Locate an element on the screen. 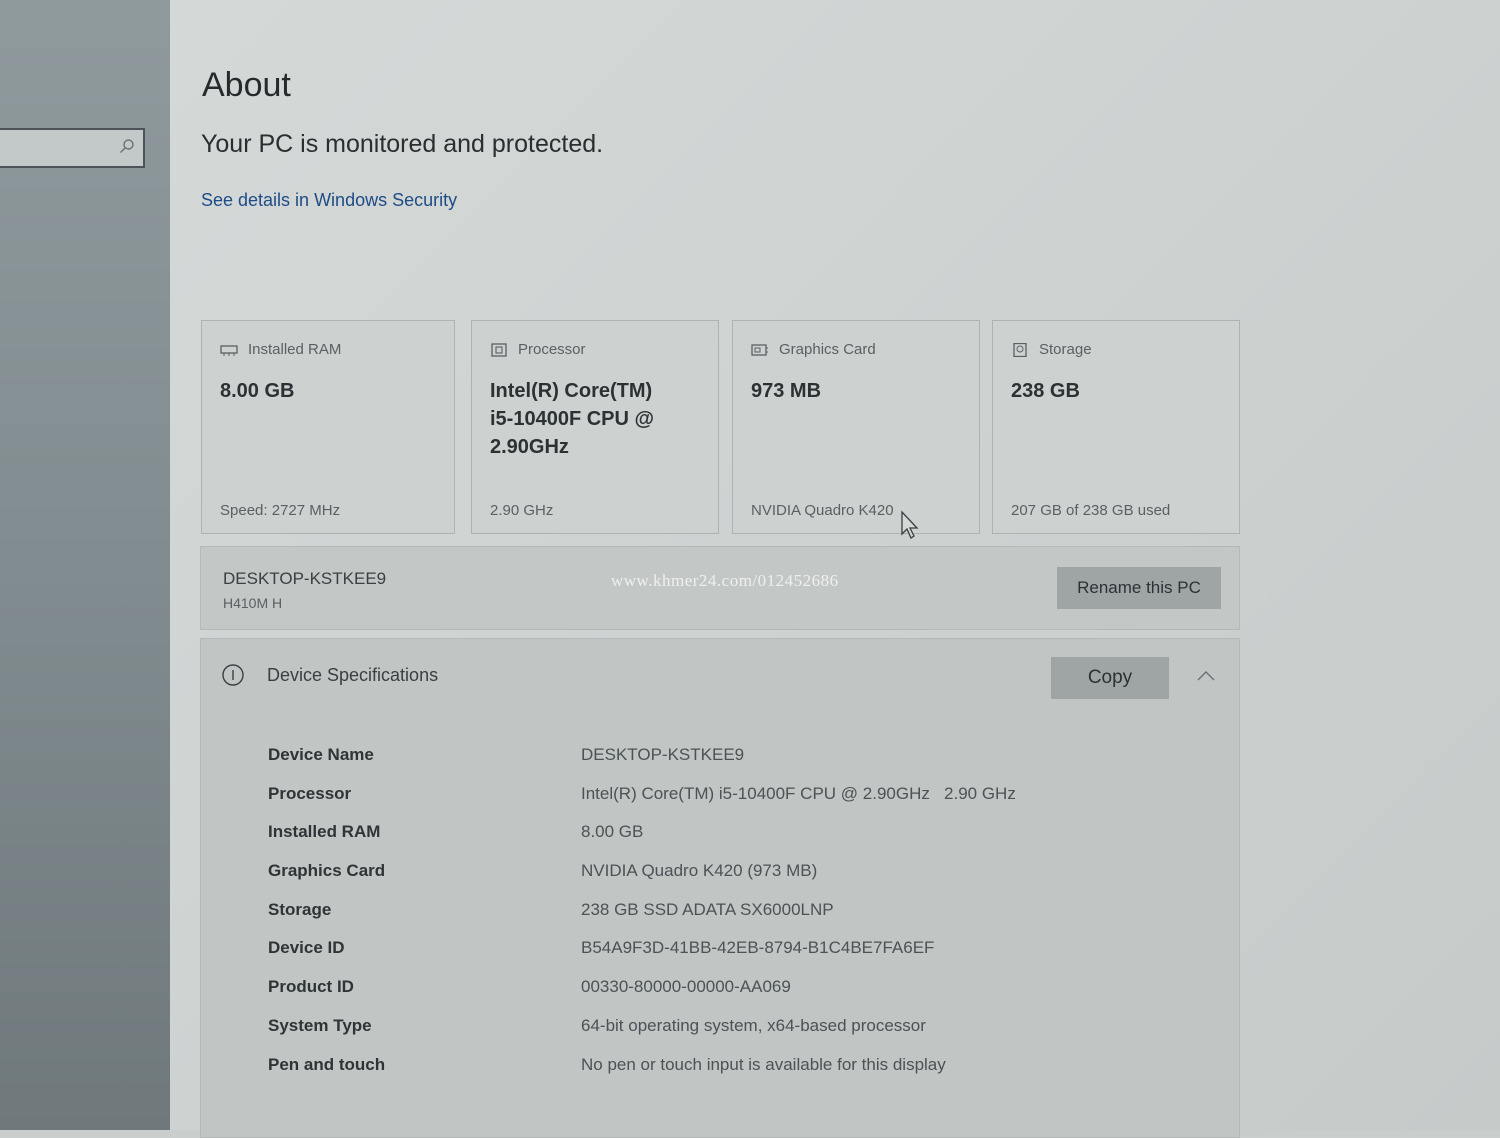  card-value: 238 GB is located at coordinates (1045, 391).